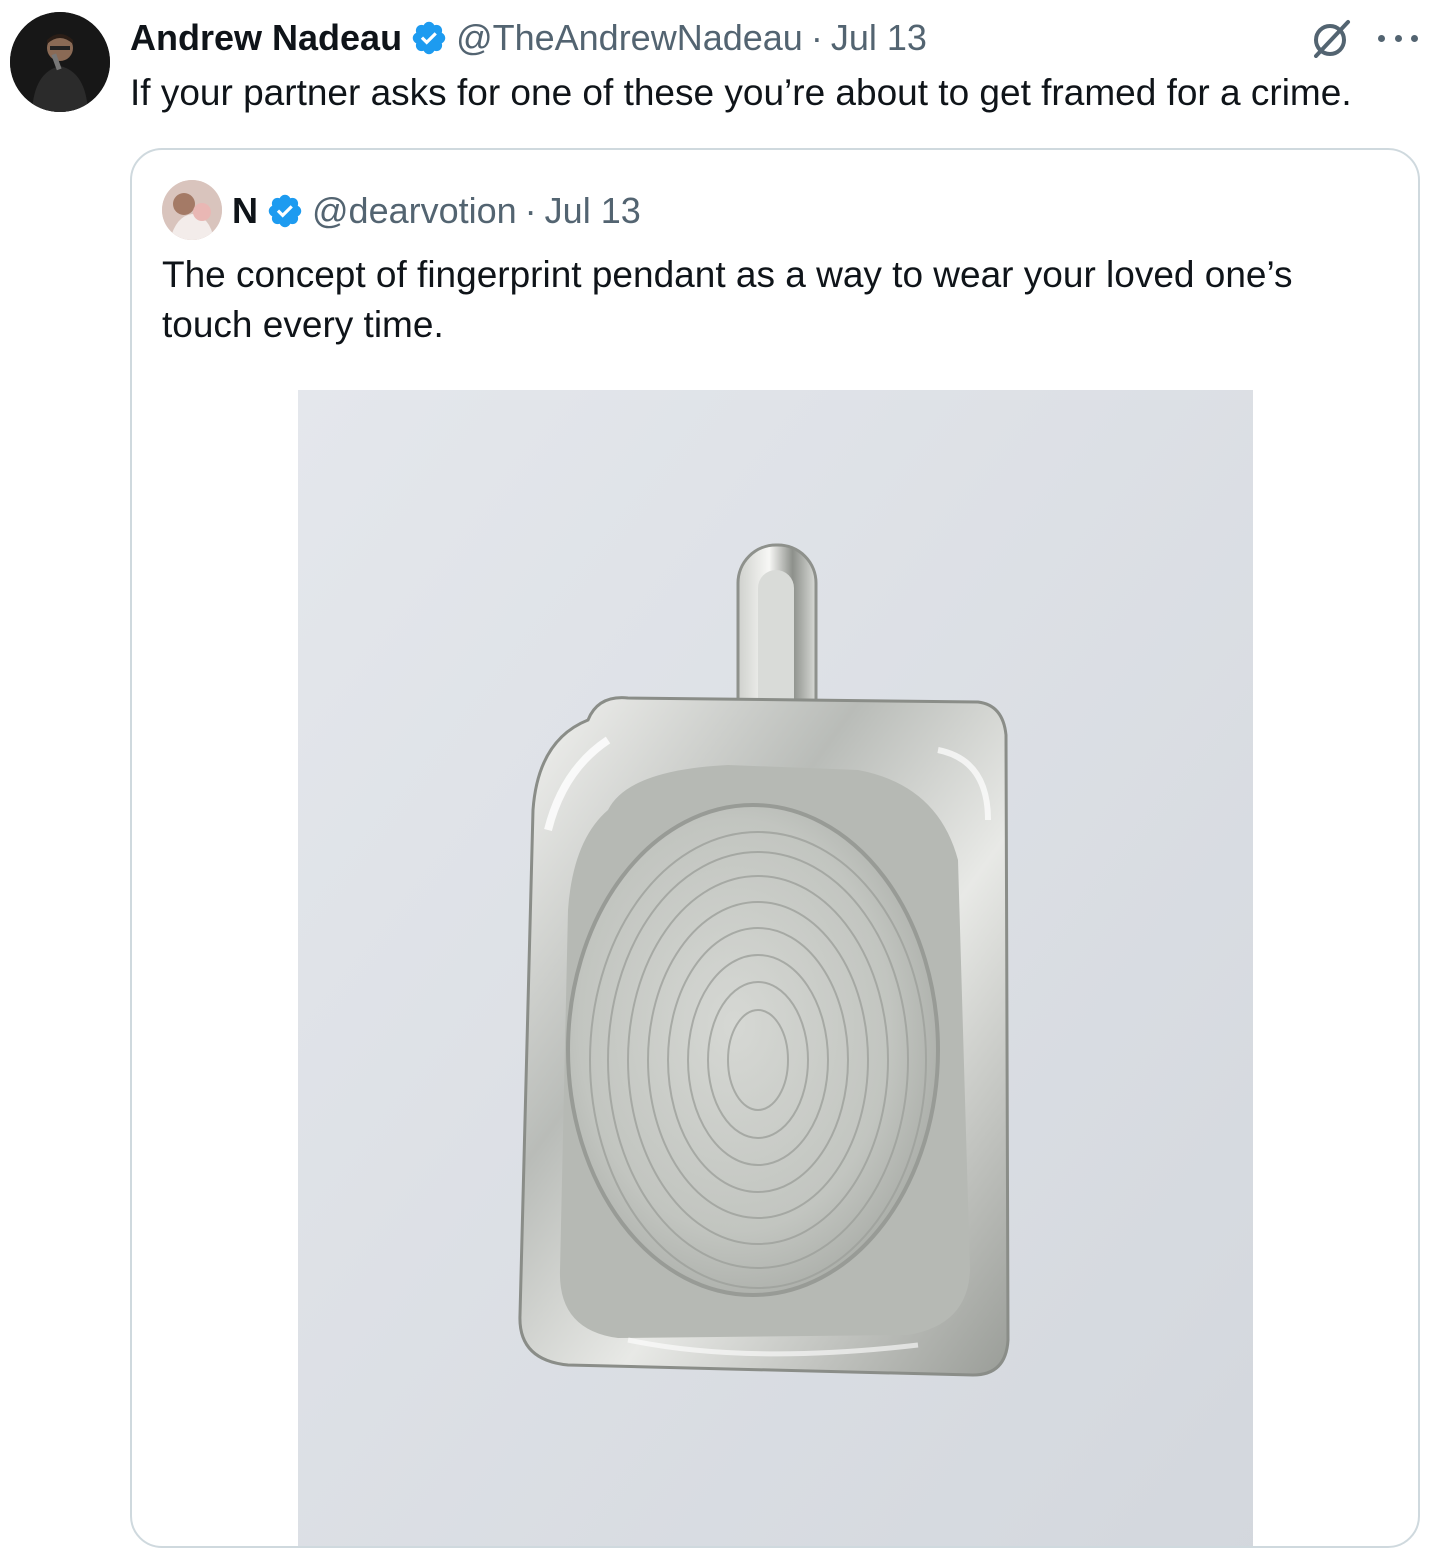 This screenshot has height=1548, width=1456. Describe the element at coordinates (414, 211) in the screenshot. I see `quoted-author-handle: @dearvotion` at that location.